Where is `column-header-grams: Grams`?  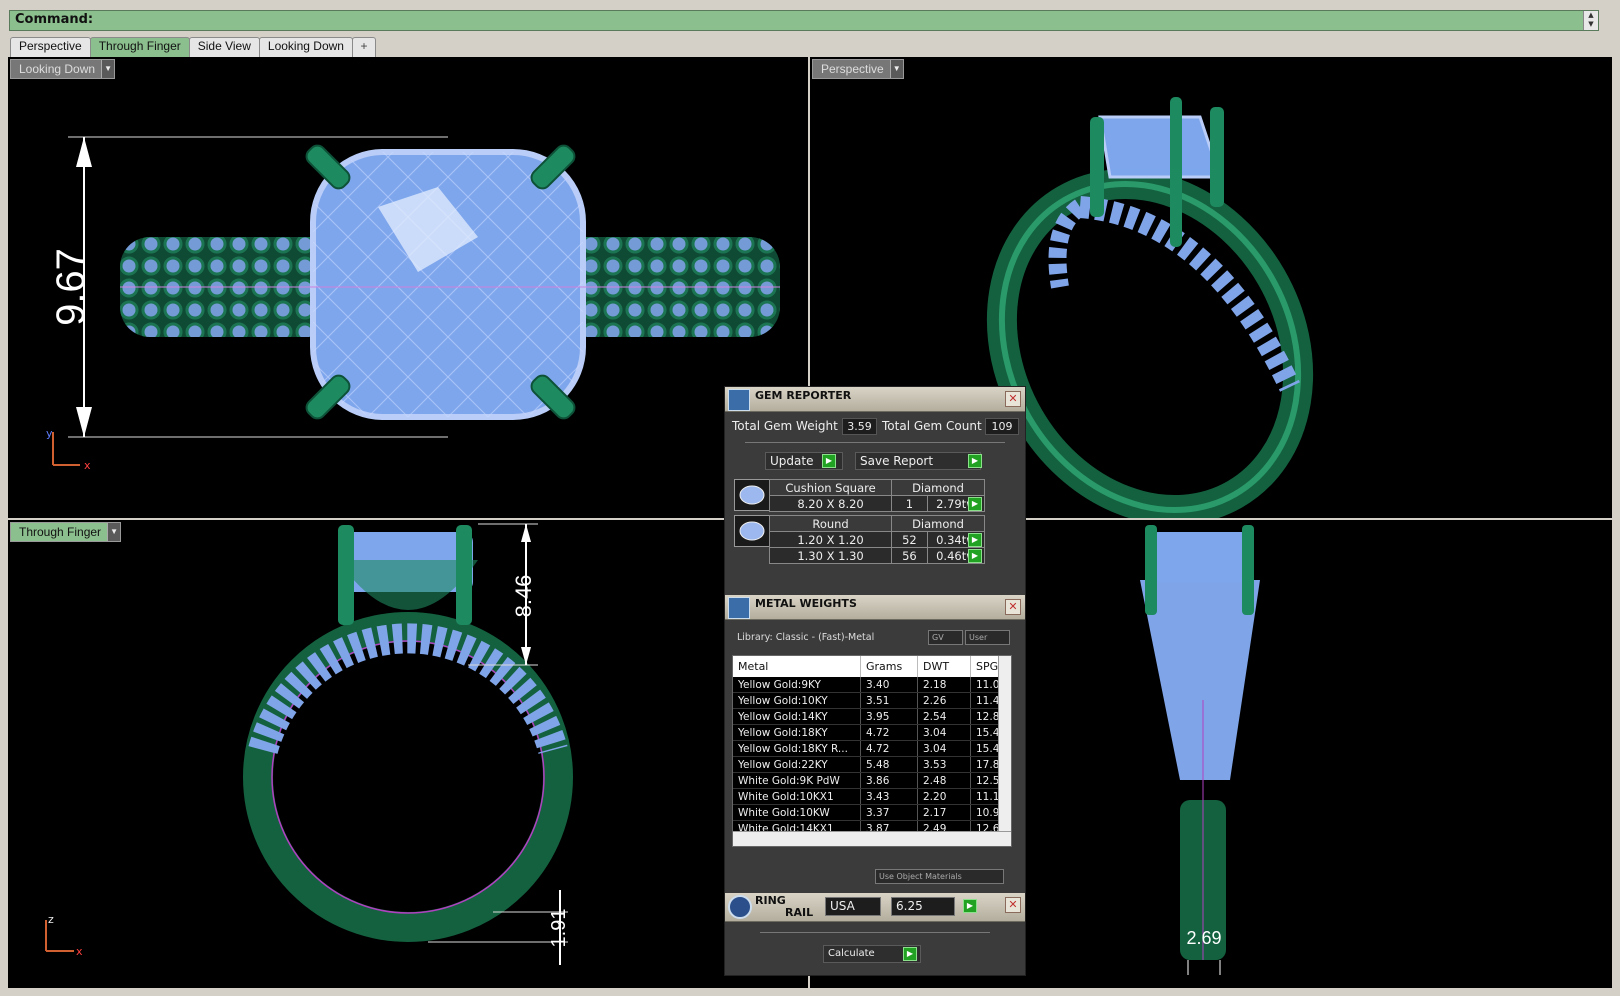 column-header-grams: Grams is located at coordinates (889, 666).